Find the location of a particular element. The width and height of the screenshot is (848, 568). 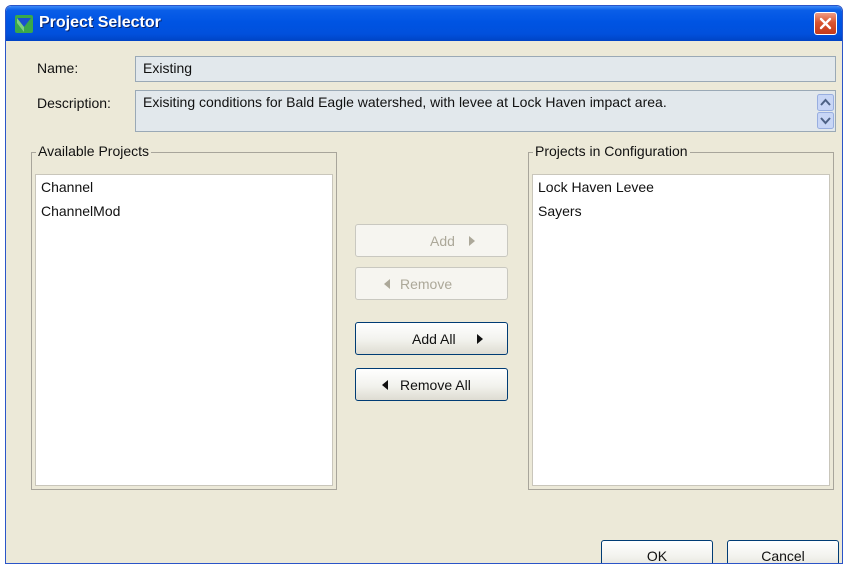

title-bar: Project Selector is located at coordinates (424, 23).